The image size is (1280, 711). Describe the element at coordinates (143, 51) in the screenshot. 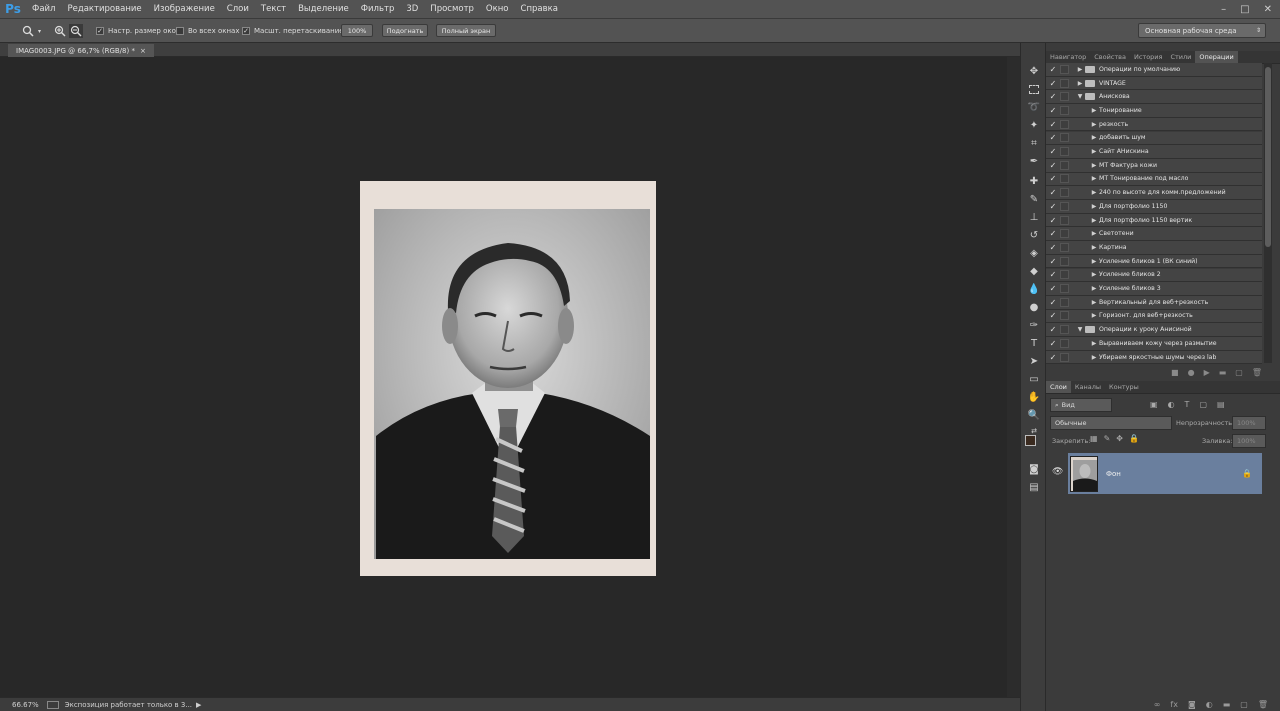

I see `close-tab-icon: ×` at that location.